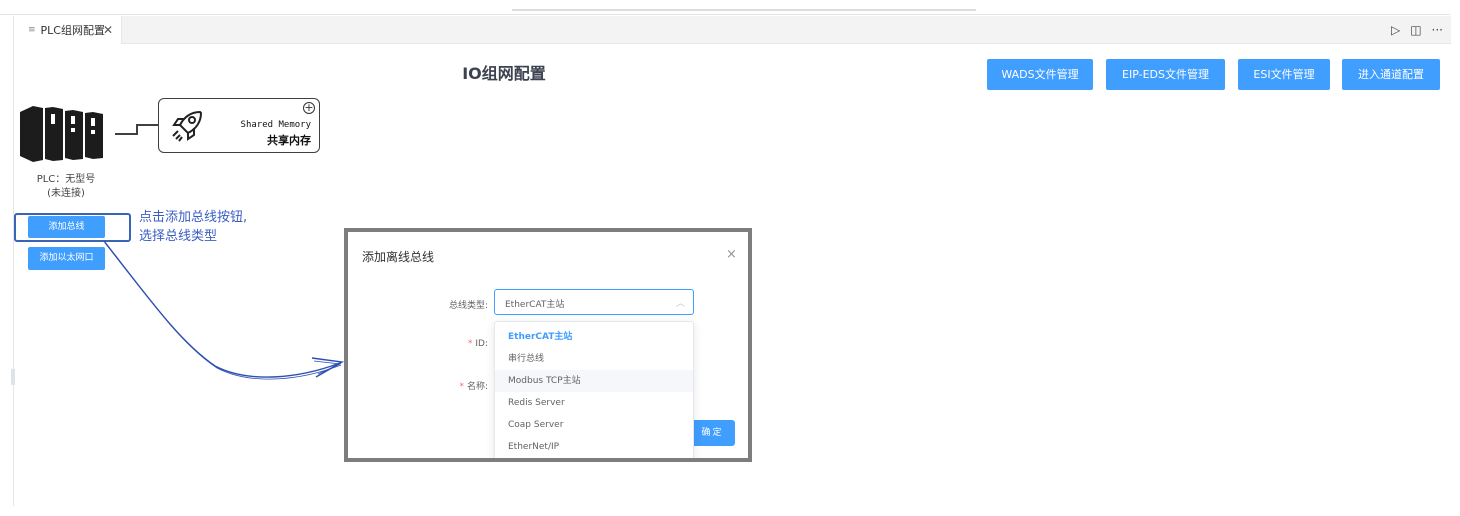  What do you see at coordinates (1391, 74) in the screenshot?
I see `channel-config-button: 进入通道配置` at bounding box center [1391, 74].